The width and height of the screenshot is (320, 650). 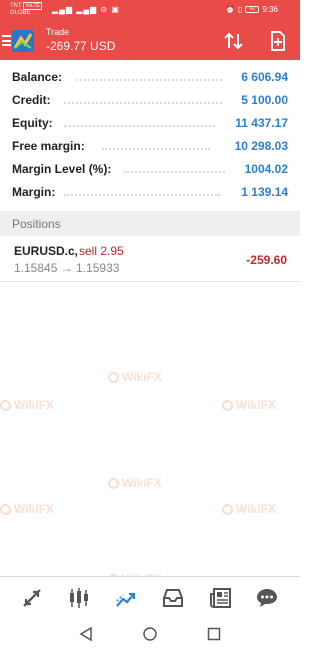 I want to click on summary-row-equity: Equity: 11 437.17, so click(x=150, y=122).